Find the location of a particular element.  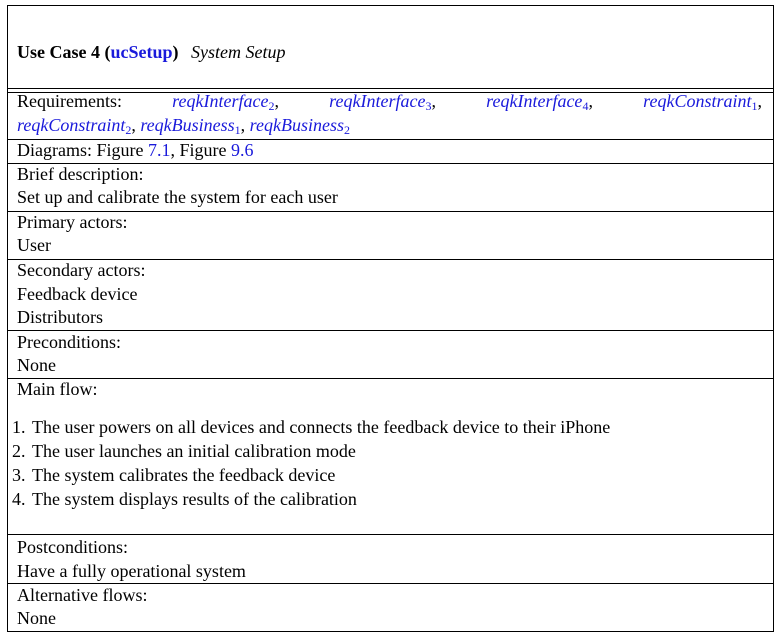

diagrams-label: Diagrams: Figure is located at coordinates (80, 150).